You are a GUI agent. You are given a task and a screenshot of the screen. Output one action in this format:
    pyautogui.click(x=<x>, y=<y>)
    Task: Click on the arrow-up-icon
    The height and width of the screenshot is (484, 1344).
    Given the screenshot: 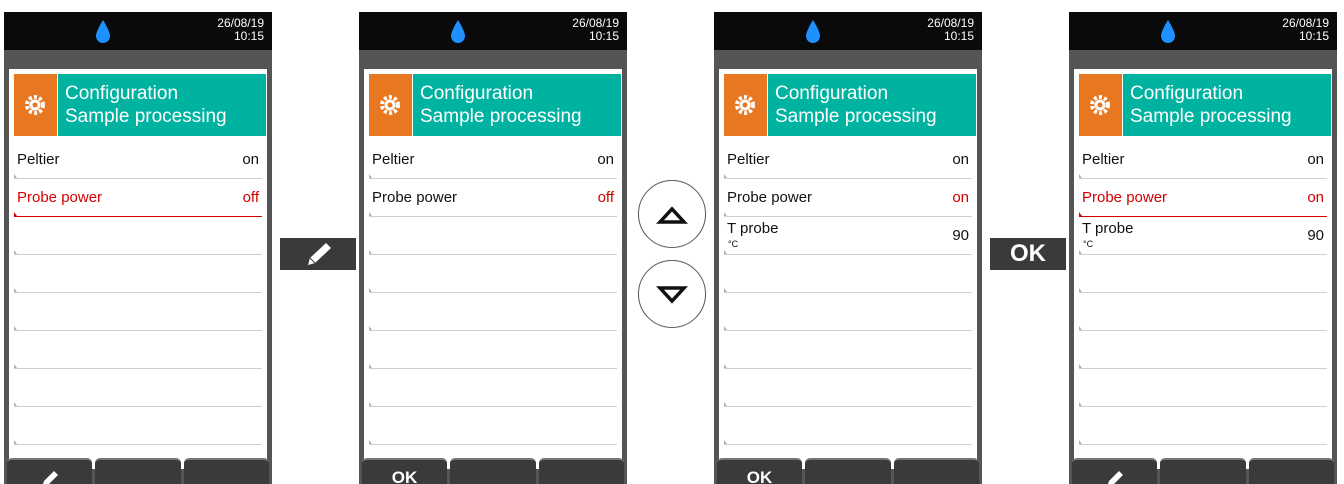 What is the action you would take?
    pyautogui.click(x=672, y=215)
    